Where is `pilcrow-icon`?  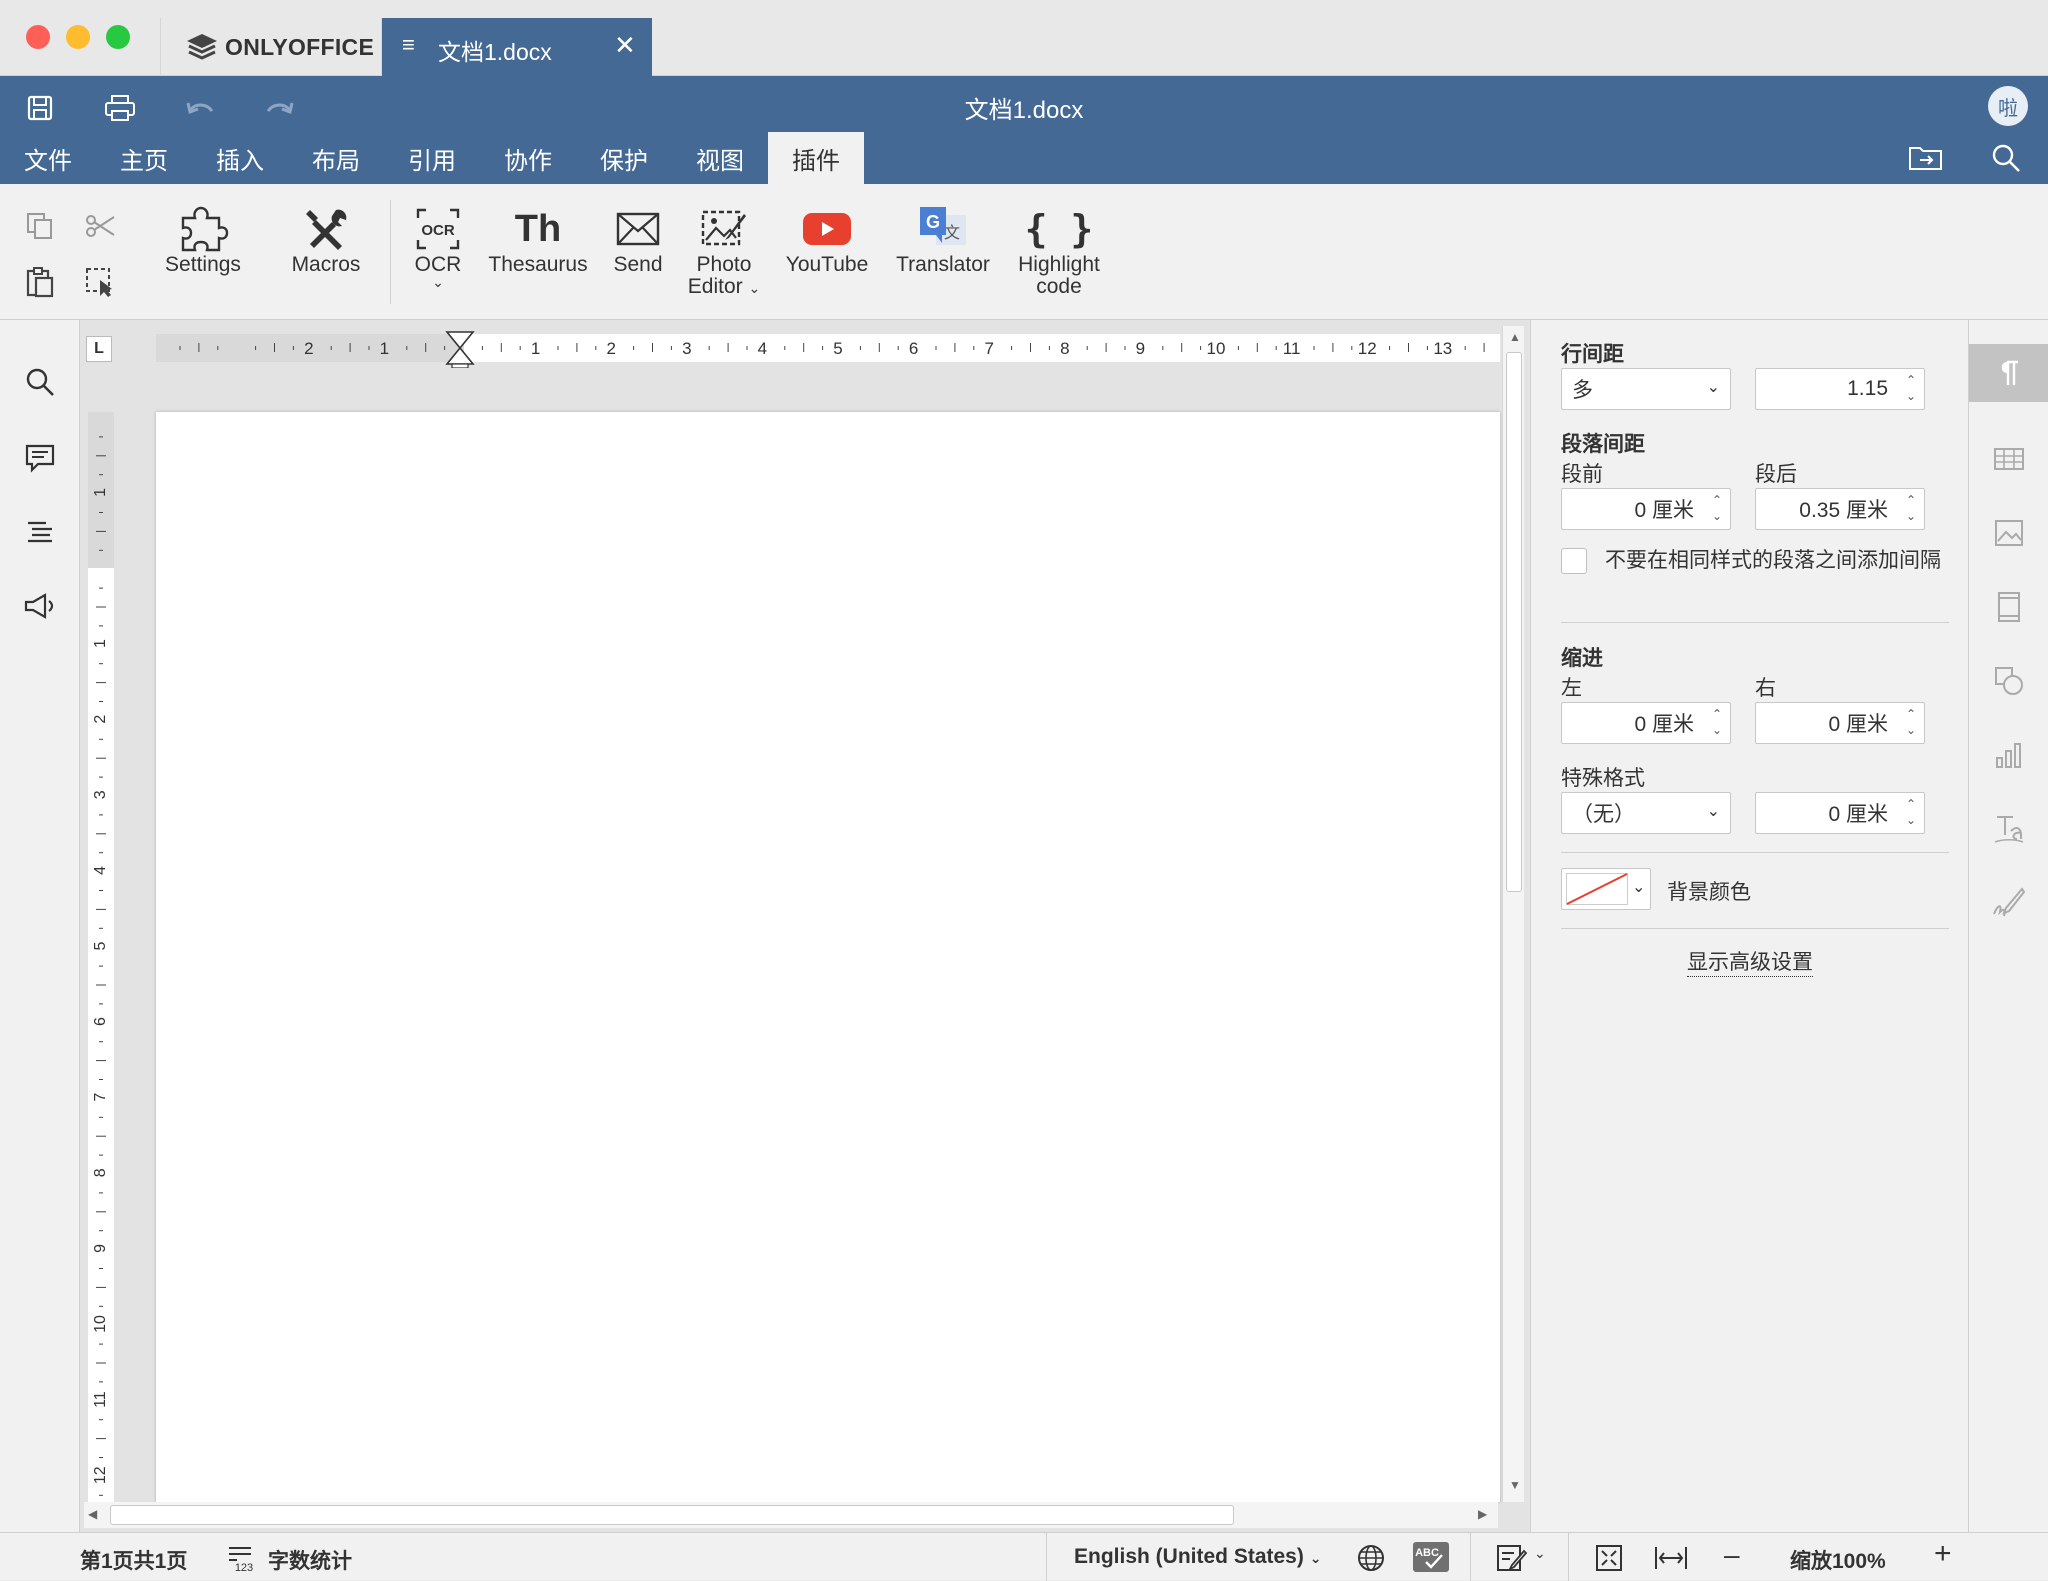 pilcrow-icon is located at coordinates (2009, 372).